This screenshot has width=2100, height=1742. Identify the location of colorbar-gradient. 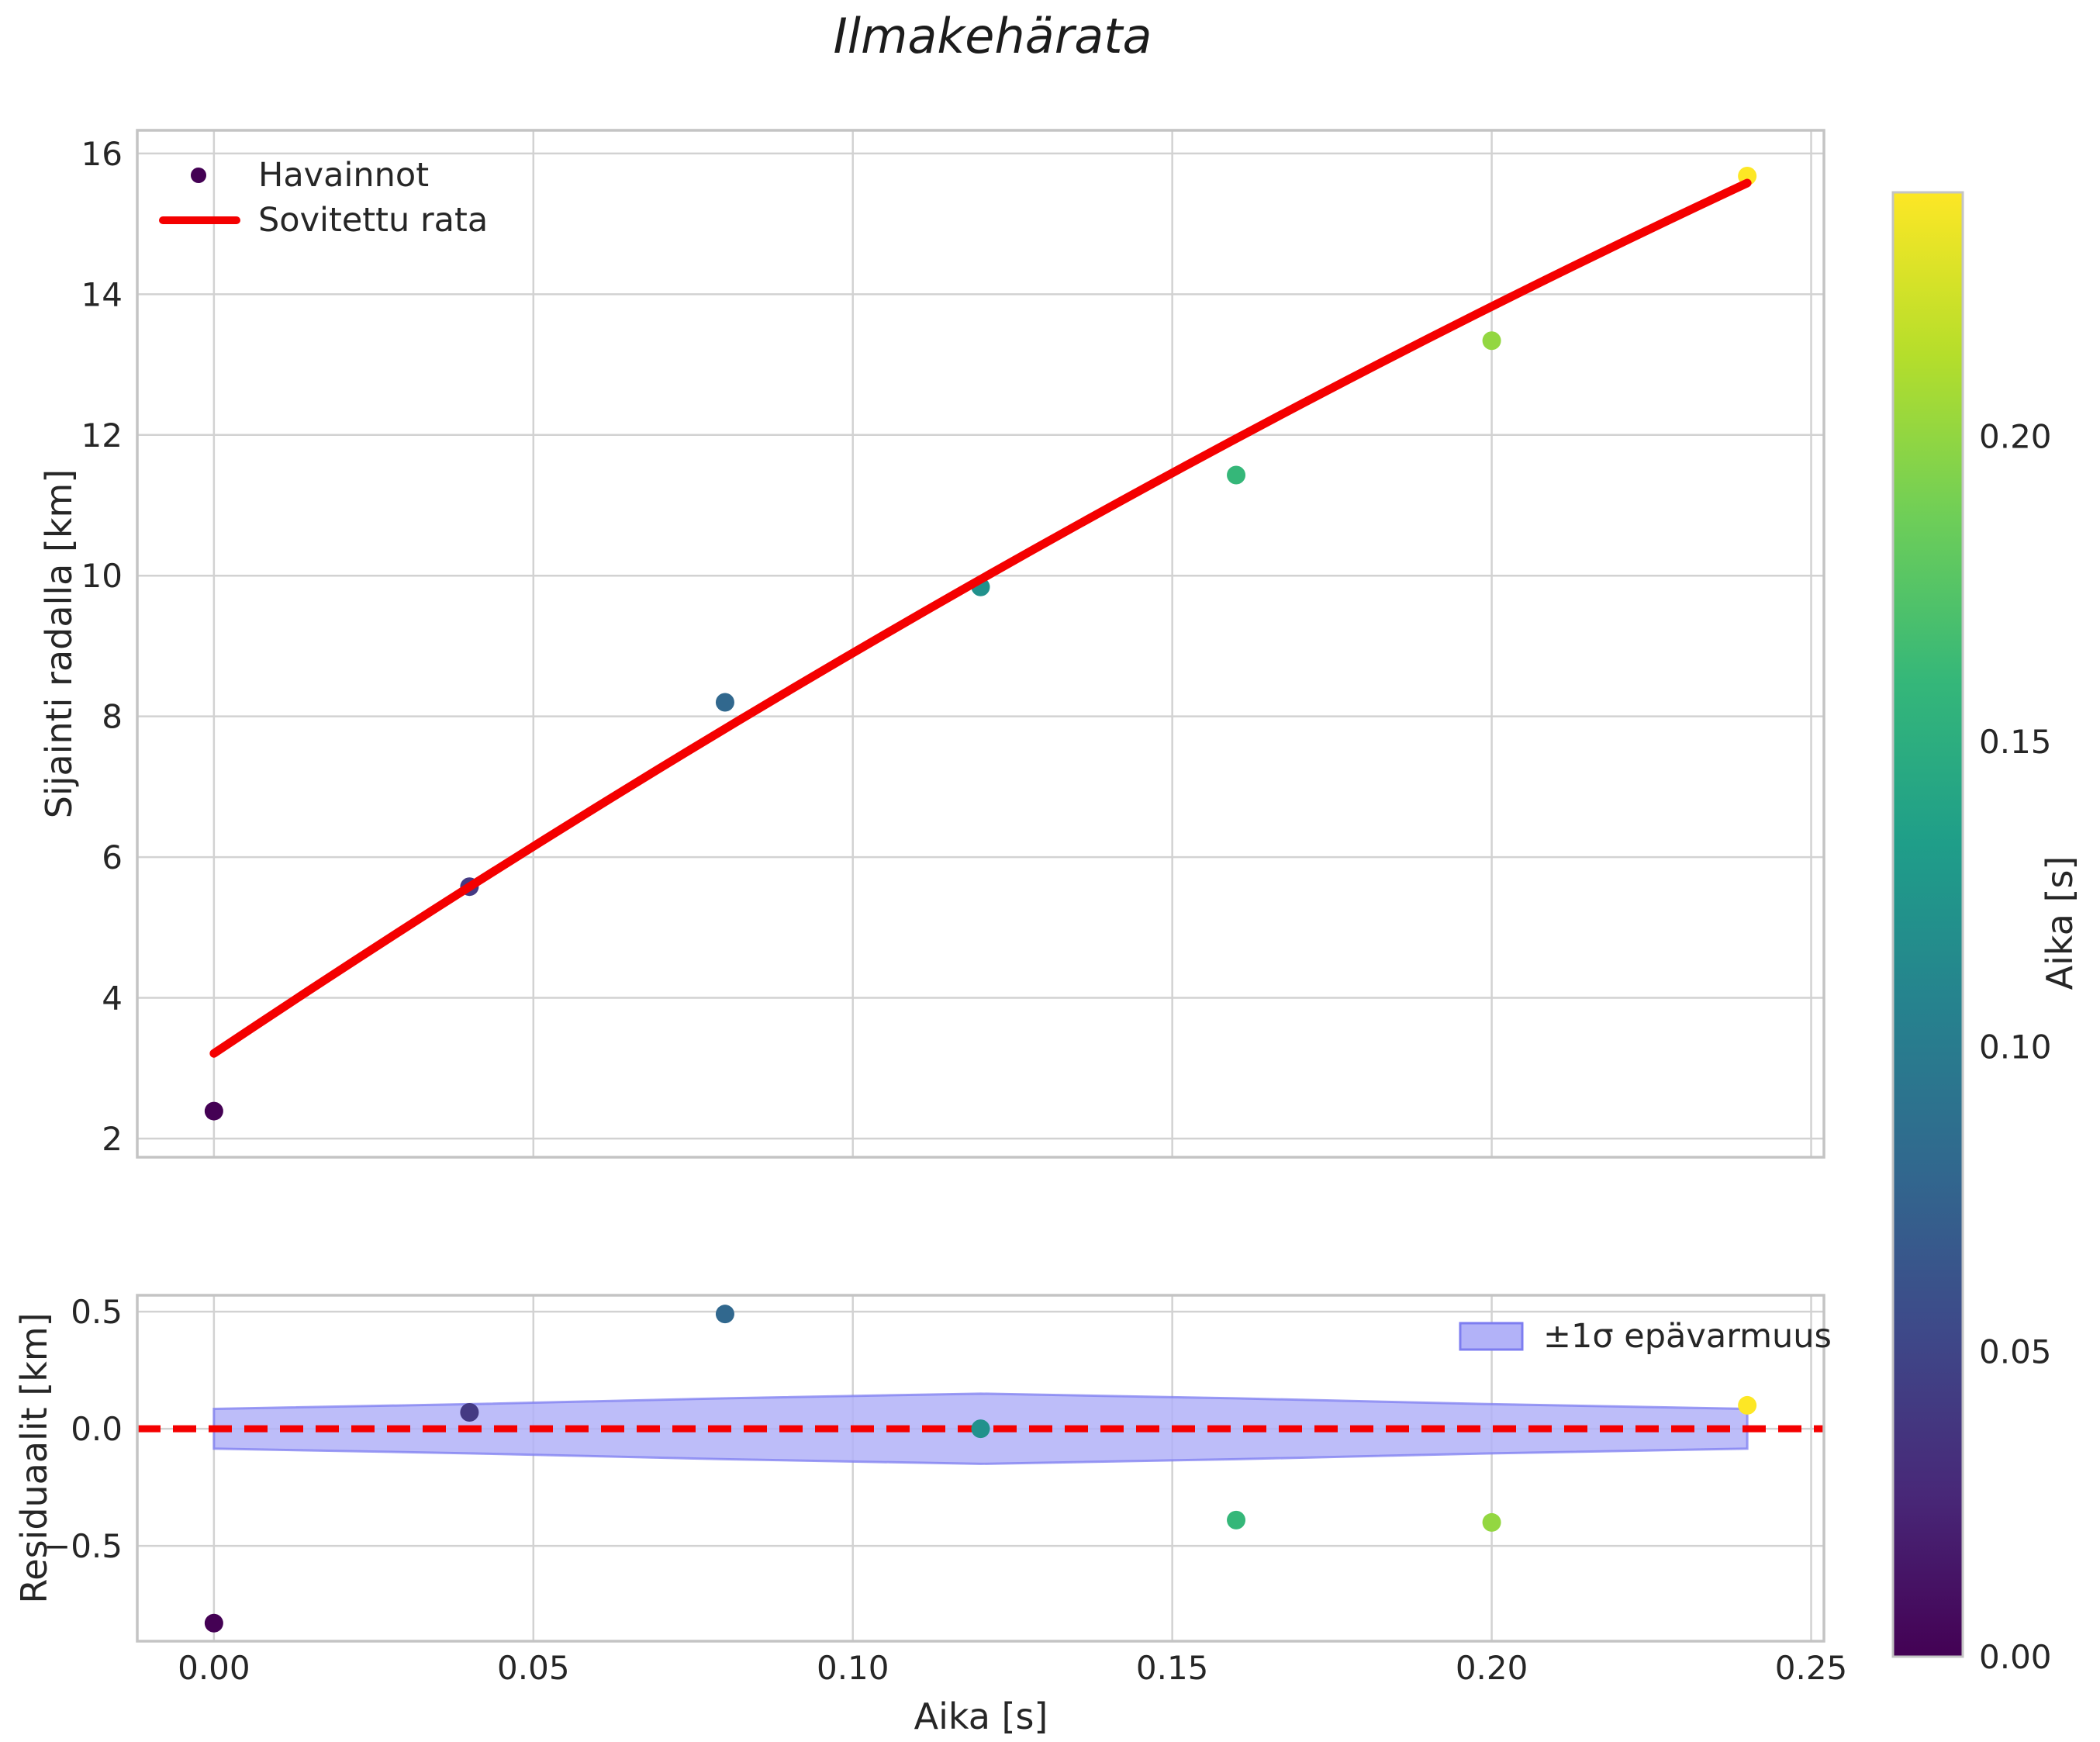
(1928, 924).